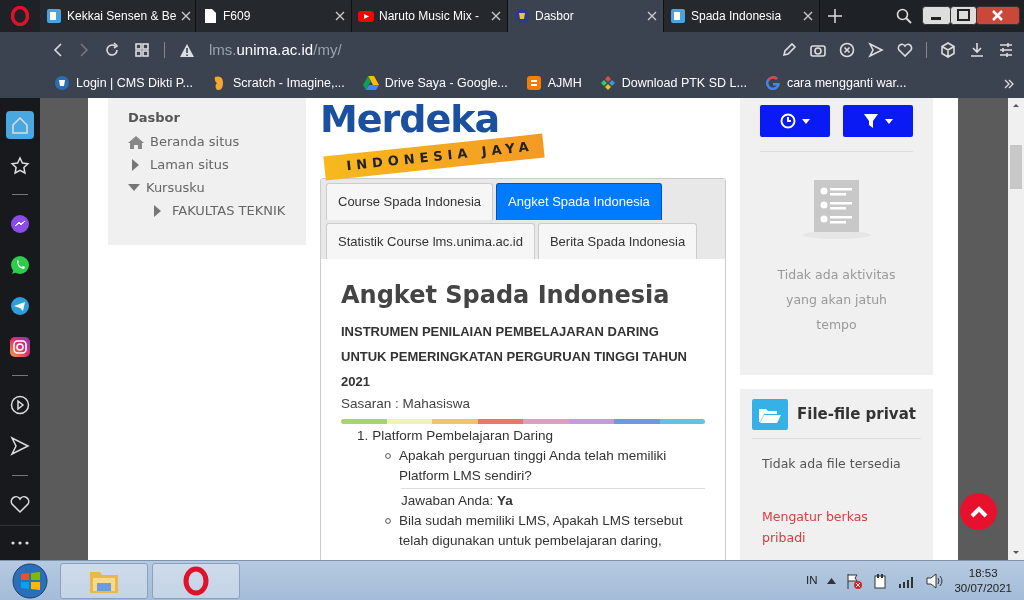  I want to click on nav-link: FAKULTAS TEKNIK, so click(229, 210).